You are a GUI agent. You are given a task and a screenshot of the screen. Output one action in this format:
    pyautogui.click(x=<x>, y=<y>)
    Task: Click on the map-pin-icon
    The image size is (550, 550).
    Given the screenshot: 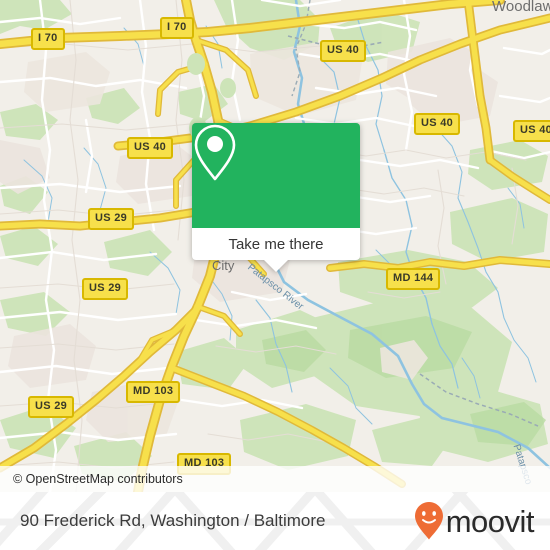 What is the action you would take?
    pyautogui.click(x=215, y=152)
    